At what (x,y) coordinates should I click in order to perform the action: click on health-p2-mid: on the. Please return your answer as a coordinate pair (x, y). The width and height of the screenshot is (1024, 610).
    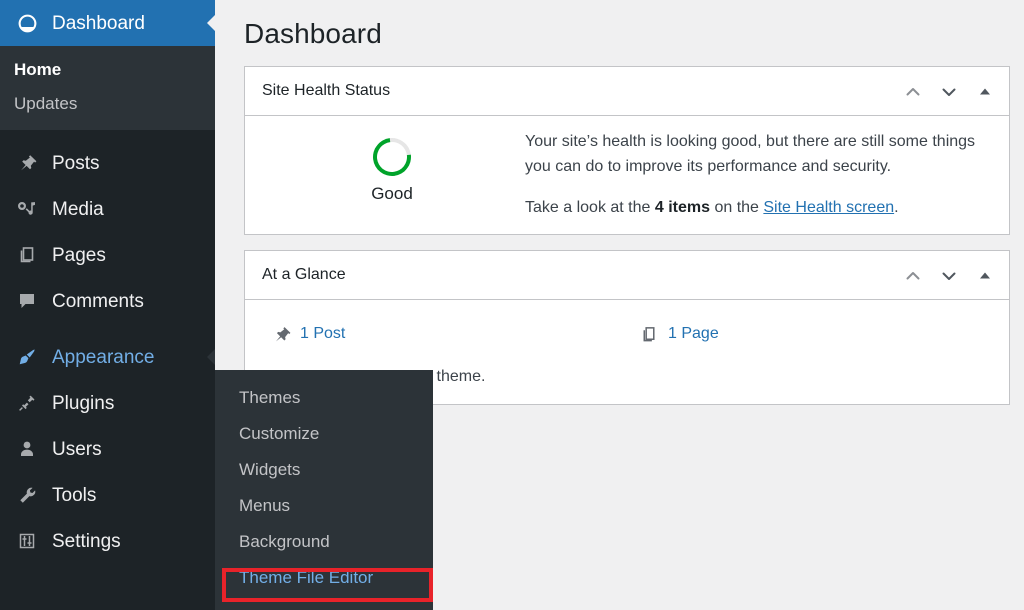
    Looking at the image, I should click on (737, 207).